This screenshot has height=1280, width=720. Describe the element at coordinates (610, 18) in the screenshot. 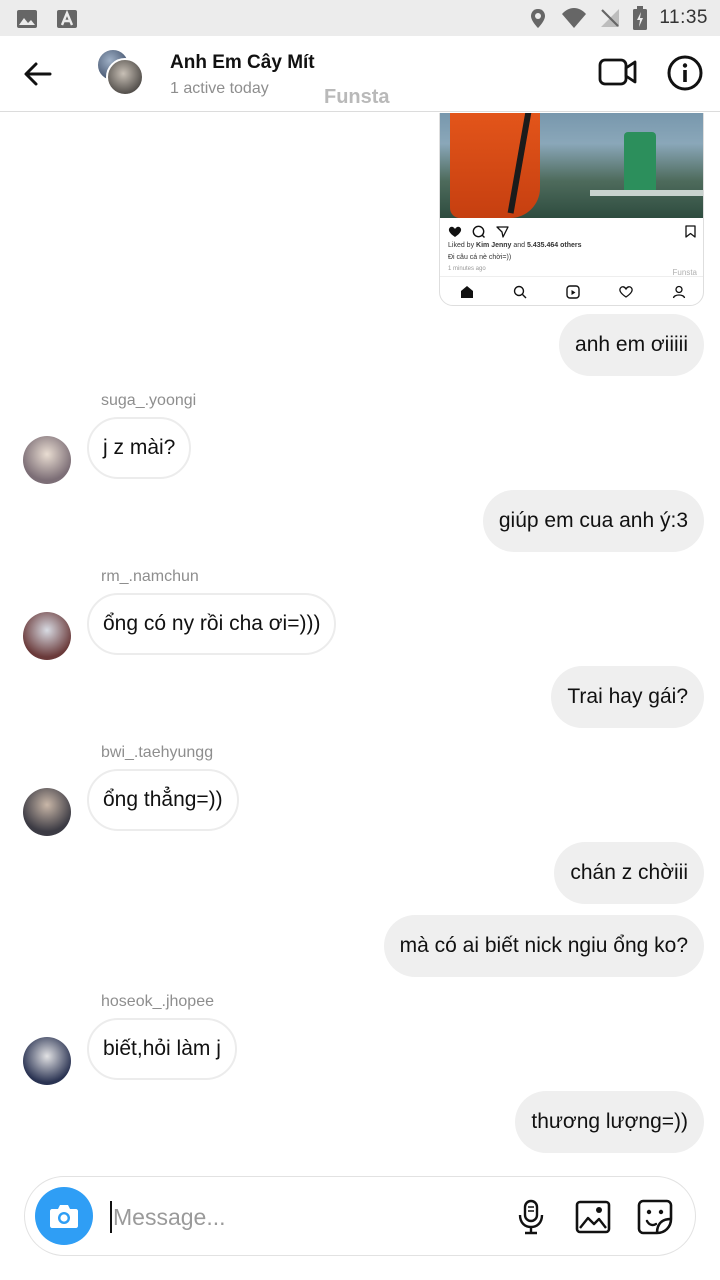

I see `no-signal-icon` at that location.